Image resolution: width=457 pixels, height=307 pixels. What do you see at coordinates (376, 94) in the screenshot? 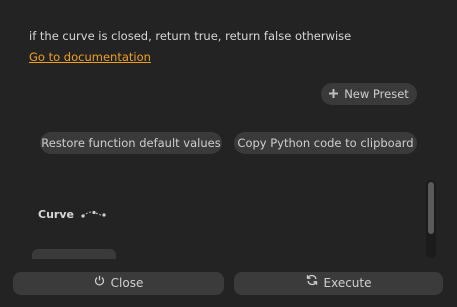
I see `new-preset-label: New Preset` at bounding box center [376, 94].